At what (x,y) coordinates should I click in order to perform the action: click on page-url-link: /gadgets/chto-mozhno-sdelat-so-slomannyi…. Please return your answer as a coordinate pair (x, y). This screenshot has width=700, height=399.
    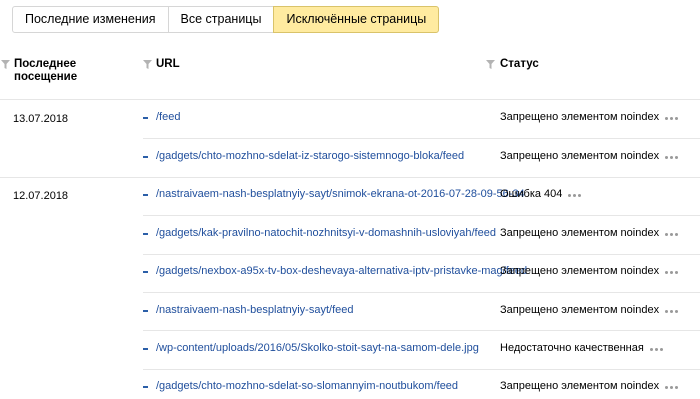
    Looking at the image, I should click on (307, 386).